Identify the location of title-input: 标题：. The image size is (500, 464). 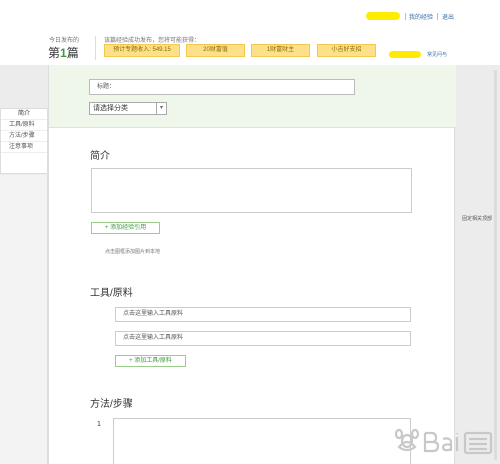
(222, 87).